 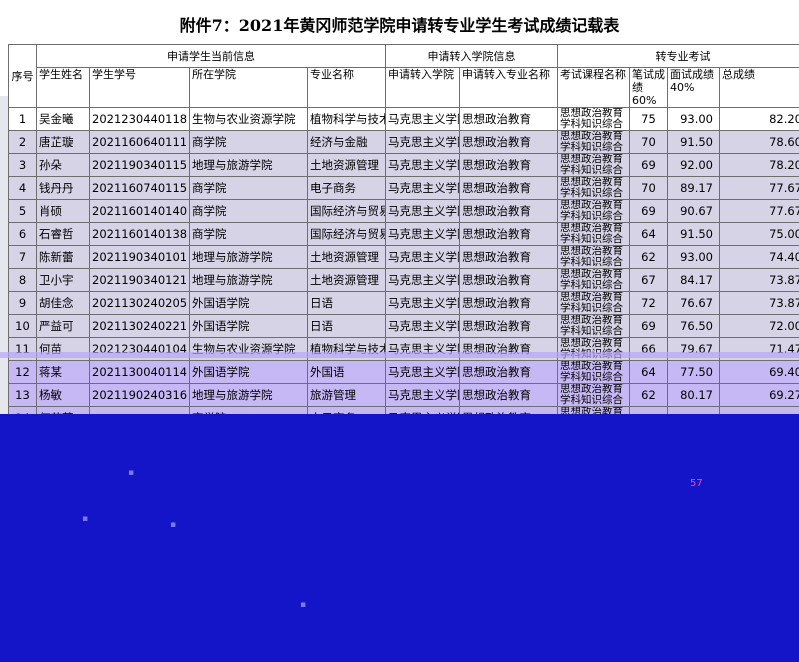 I want to click on cell-interview: 93.00, so click(x=693, y=257).